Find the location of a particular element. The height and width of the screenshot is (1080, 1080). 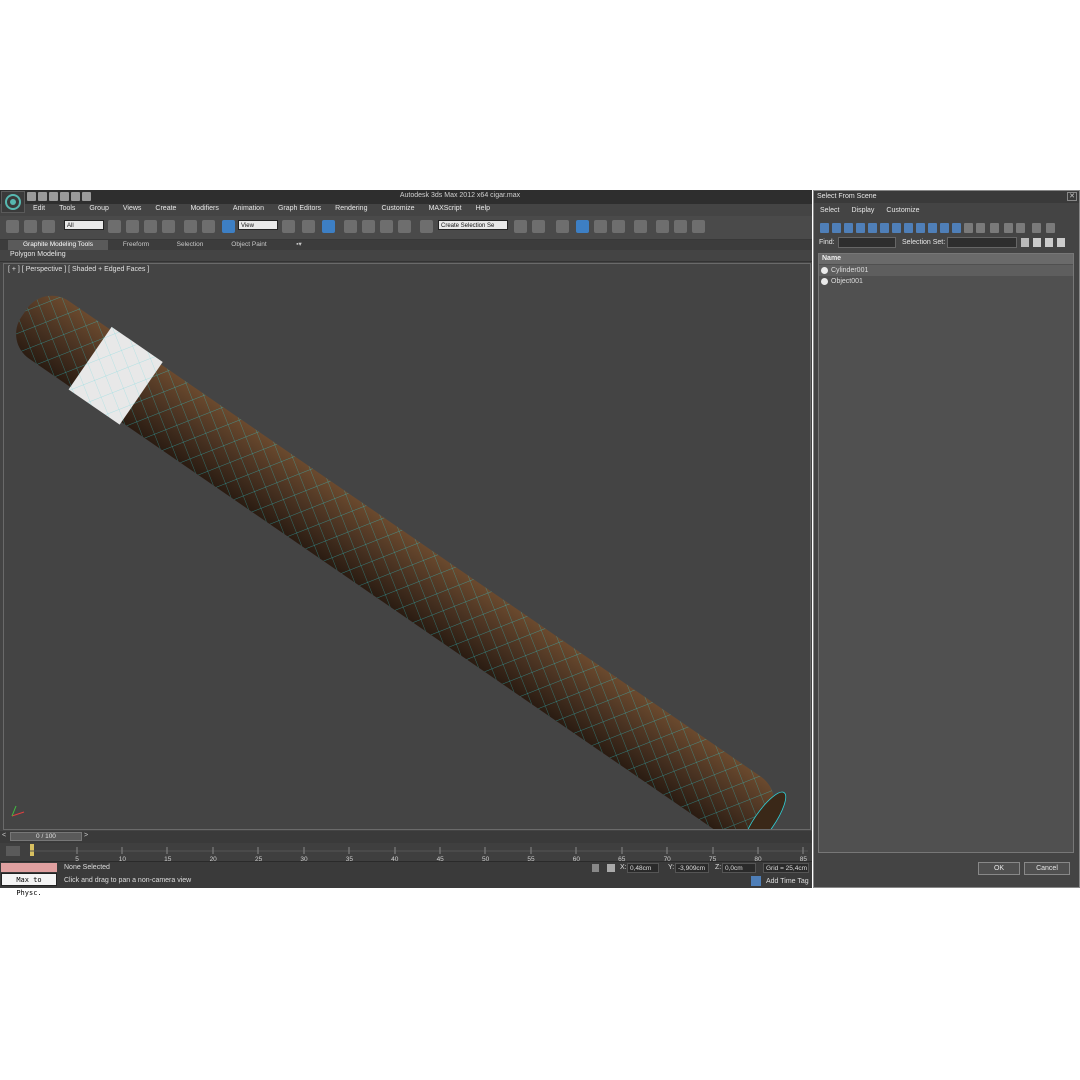

display-frozen-icon is located at coordinates (944, 228).